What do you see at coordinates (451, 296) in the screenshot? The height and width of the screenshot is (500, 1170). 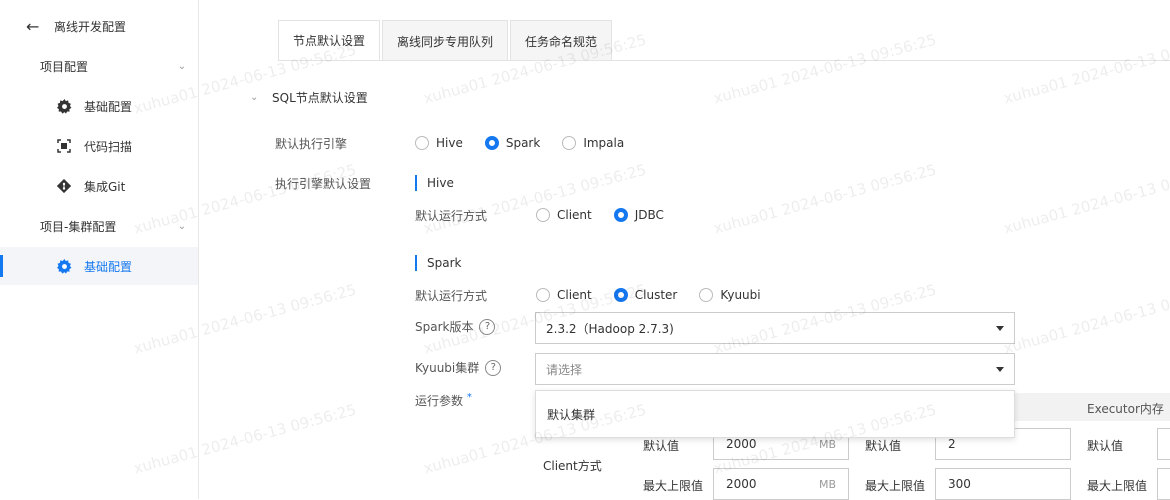 I see `spark-run-mode-label: 默认运行方式` at bounding box center [451, 296].